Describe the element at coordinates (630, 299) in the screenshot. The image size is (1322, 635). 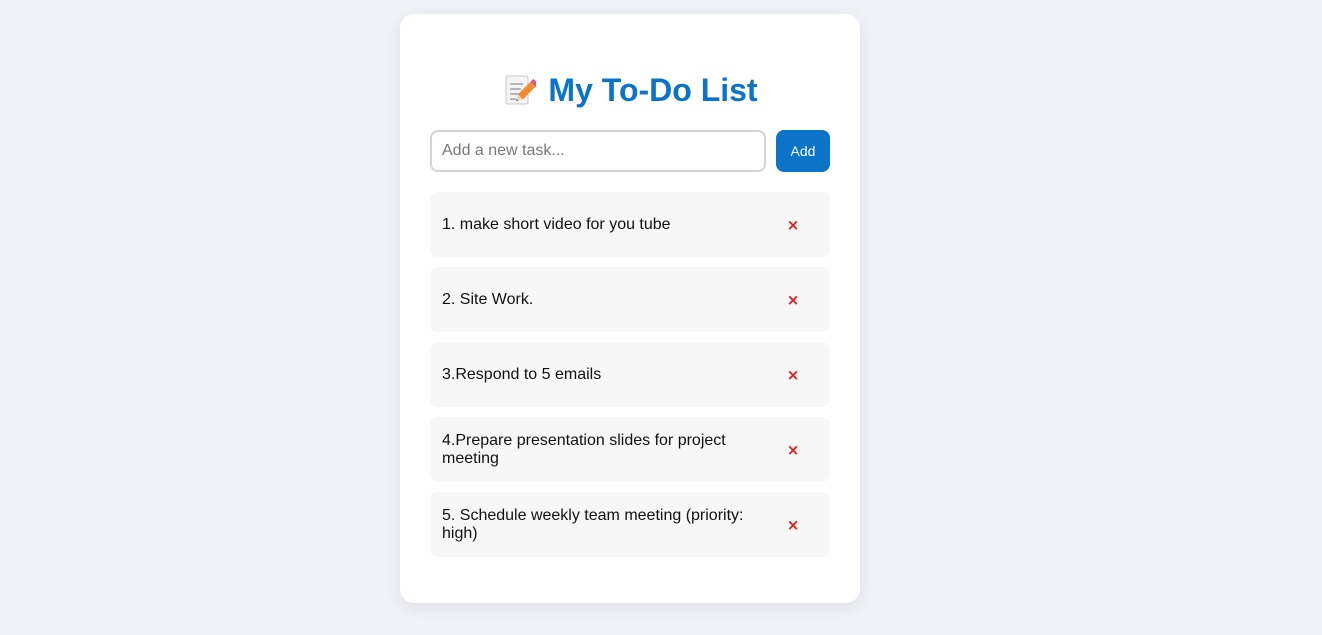
I see `list-item: 2. Site Work. ×` at that location.